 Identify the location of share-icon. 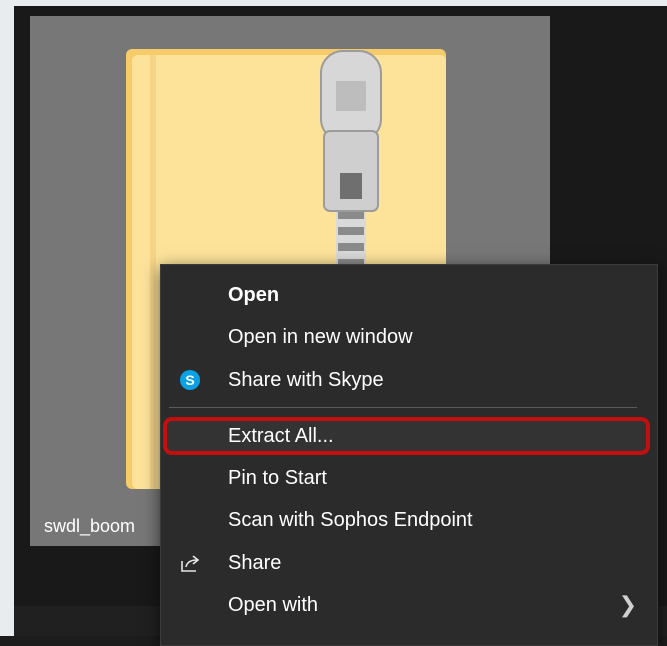
(190, 563).